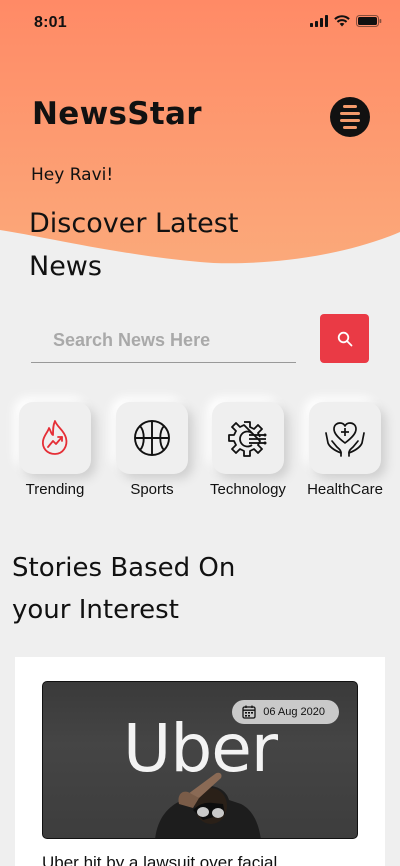 The width and height of the screenshot is (400, 866). I want to click on person-pointing-image, so click(208, 805).